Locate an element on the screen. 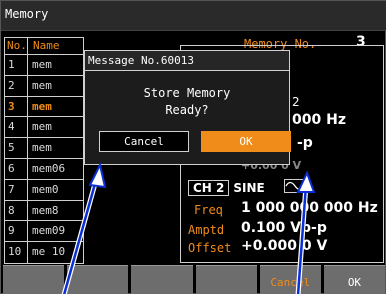  memory-row-no: 8 is located at coordinates (16, 210).